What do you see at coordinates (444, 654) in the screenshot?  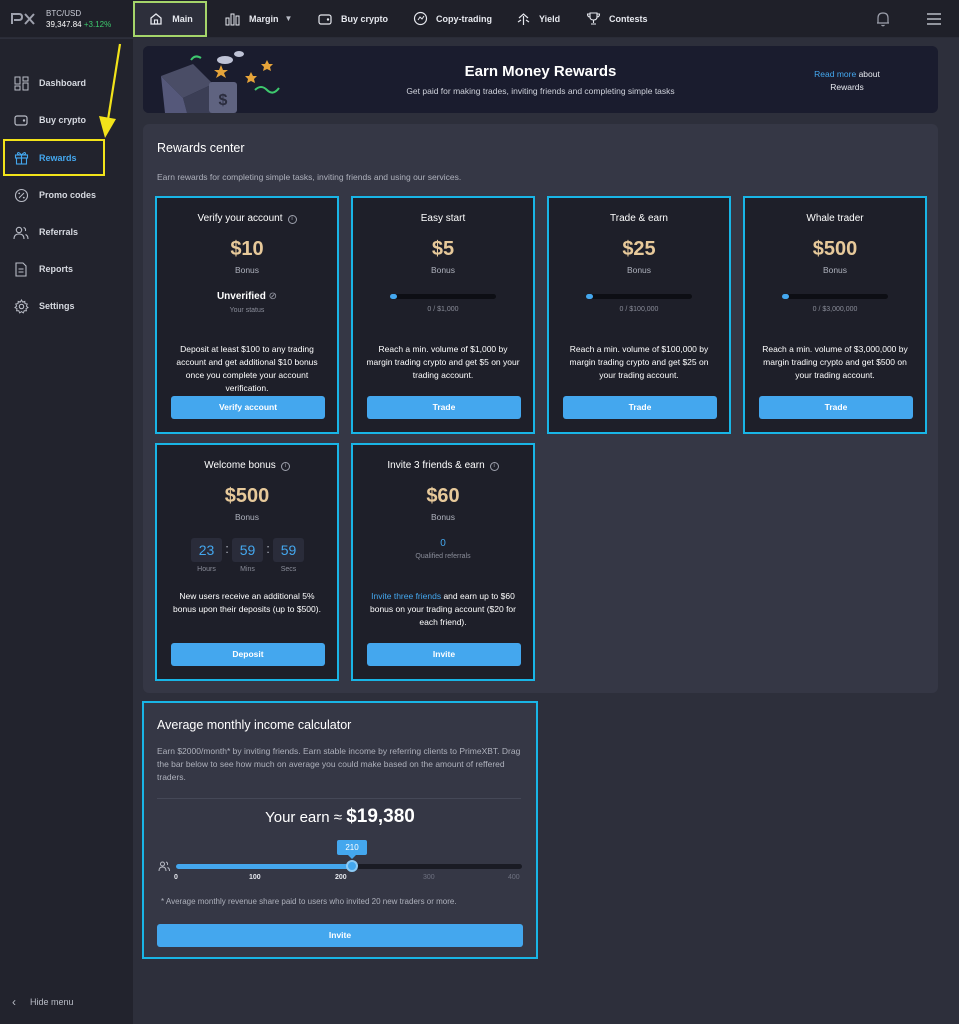 I see `invite-button: Invite` at bounding box center [444, 654].